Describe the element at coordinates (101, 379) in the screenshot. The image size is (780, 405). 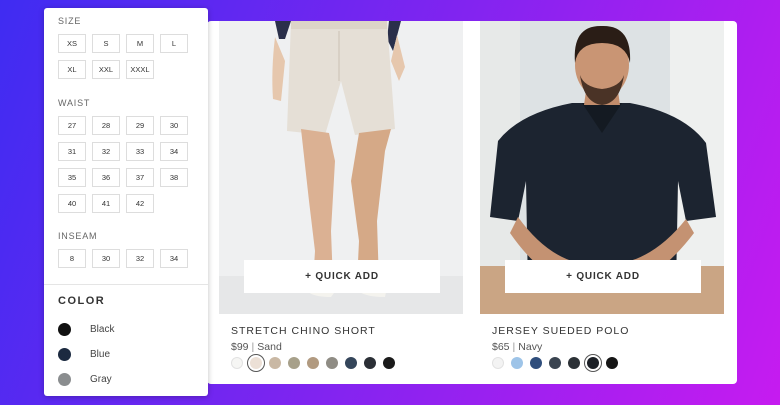
I see `color-option-label: Gray` at that location.